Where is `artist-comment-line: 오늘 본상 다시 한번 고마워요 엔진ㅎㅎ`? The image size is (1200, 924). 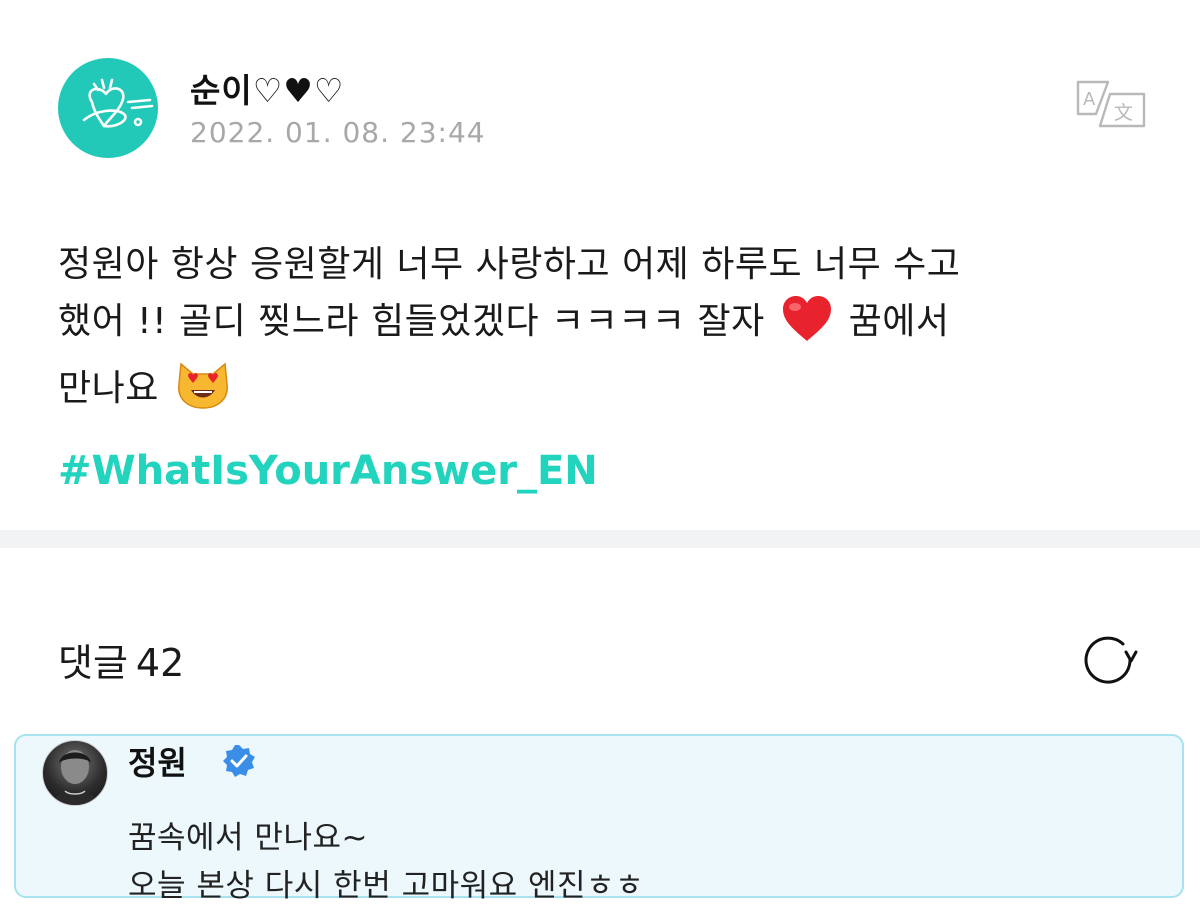
artist-comment-line: 오늘 본상 다시 한번 고마워요 엔진ㅎㅎ is located at coordinates (386, 886).